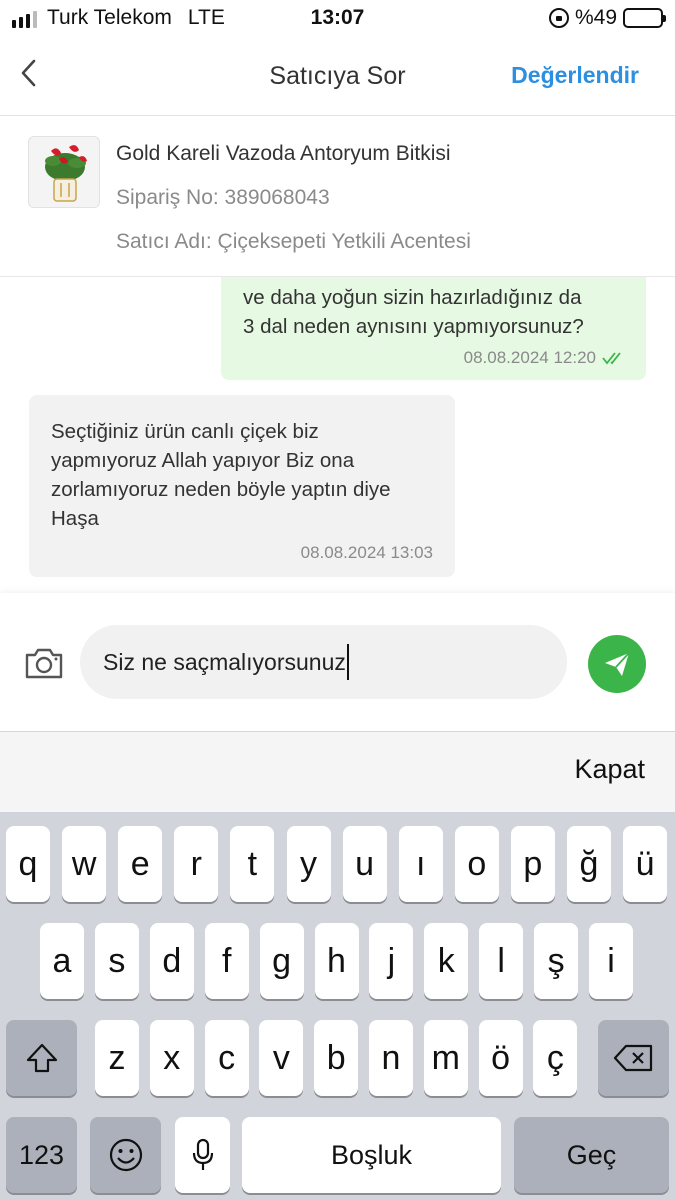  I want to click on numbers-key: 123, so click(41, 1155).